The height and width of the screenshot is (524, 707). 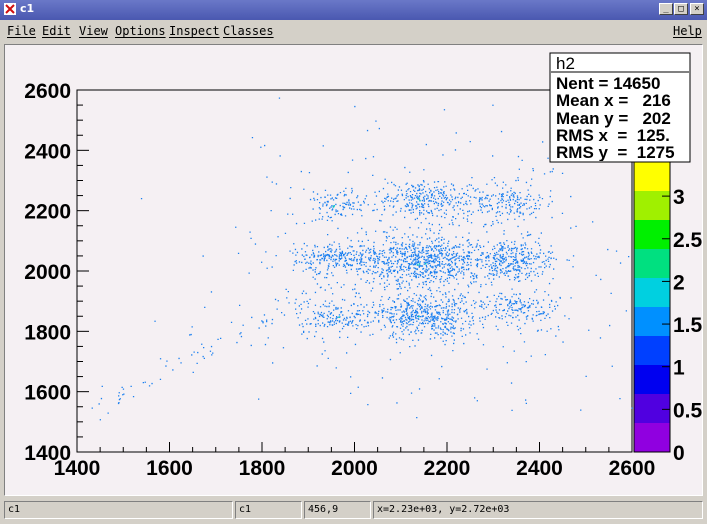 I want to click on status-object: c1, so click(x=118, y=510).